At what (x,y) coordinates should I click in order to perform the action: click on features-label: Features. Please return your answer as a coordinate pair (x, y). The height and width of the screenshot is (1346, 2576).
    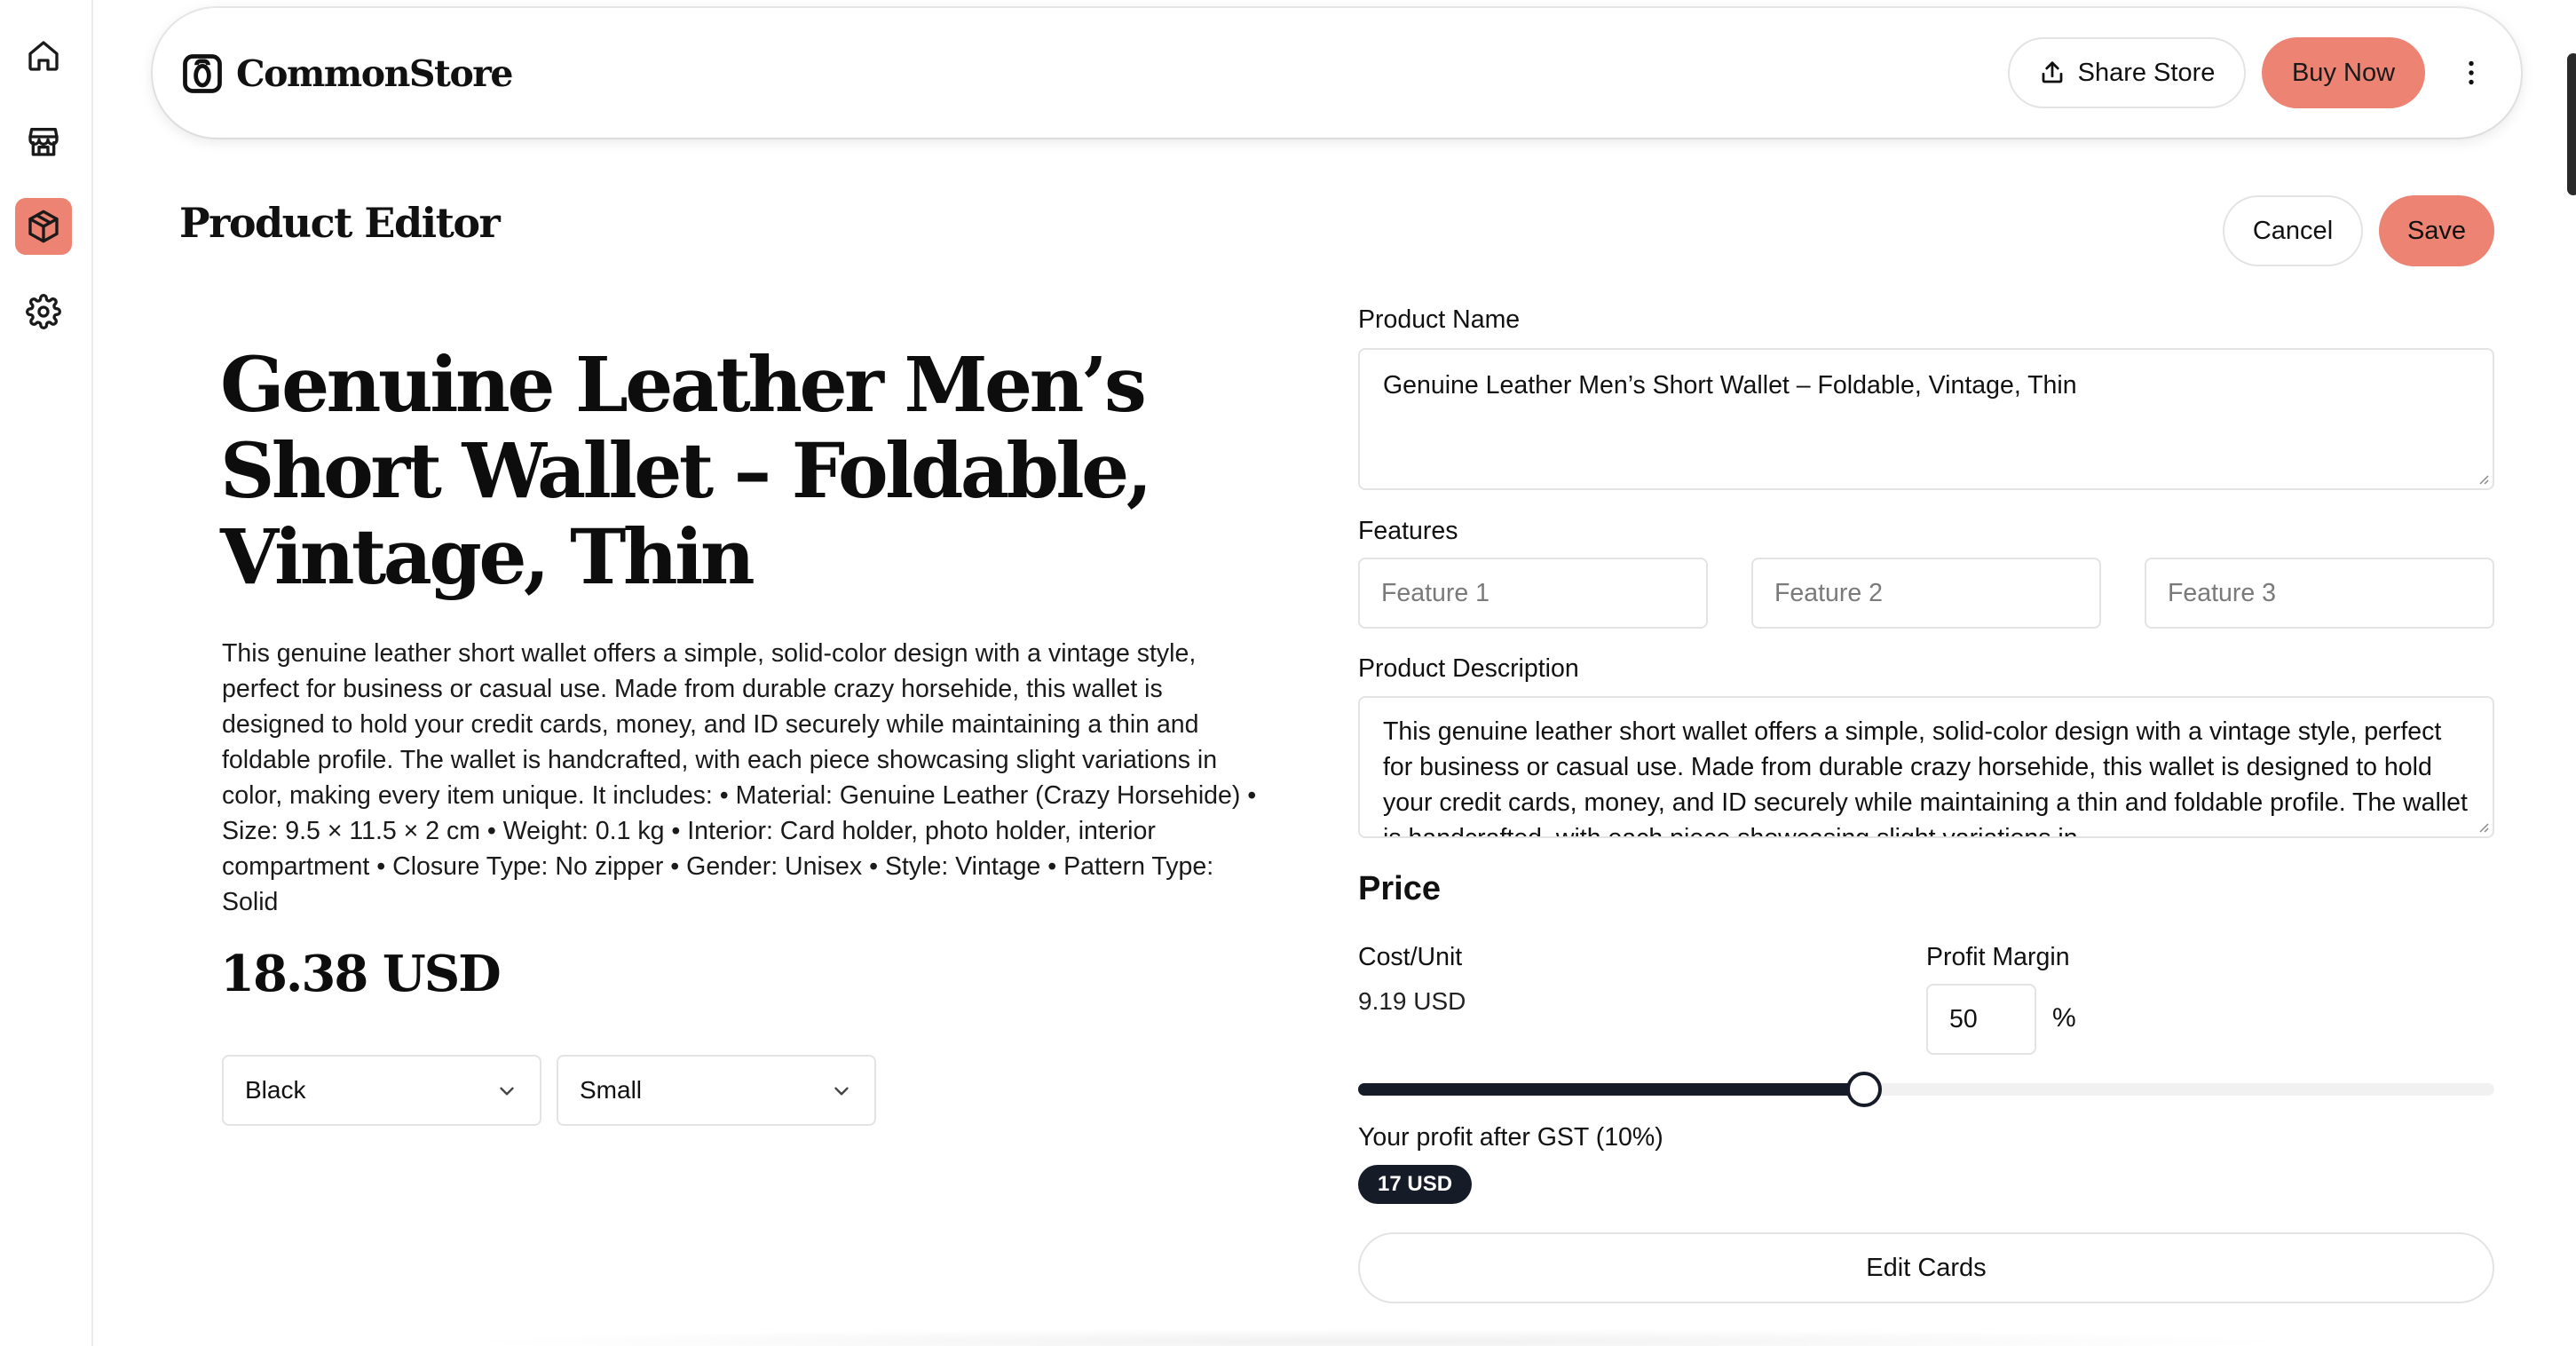
    Looking at the image, I should click on (1408, 531).